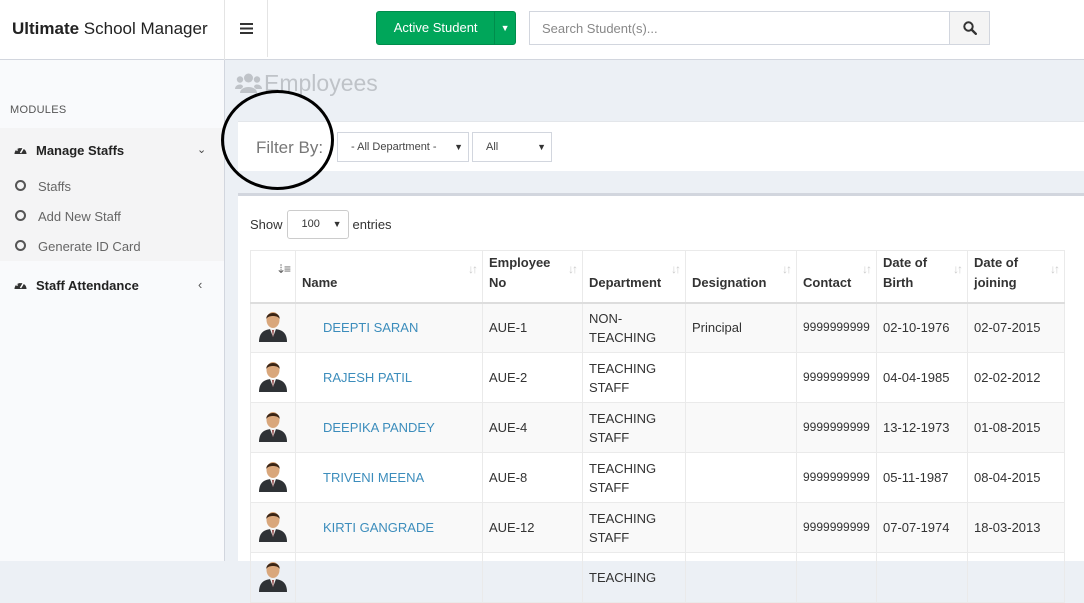 The image size is (1084, 603). Describe the element at coordinates (836, 277) in the screenshot. I see `column-header-contact: ↓↑ Contact` at that location.